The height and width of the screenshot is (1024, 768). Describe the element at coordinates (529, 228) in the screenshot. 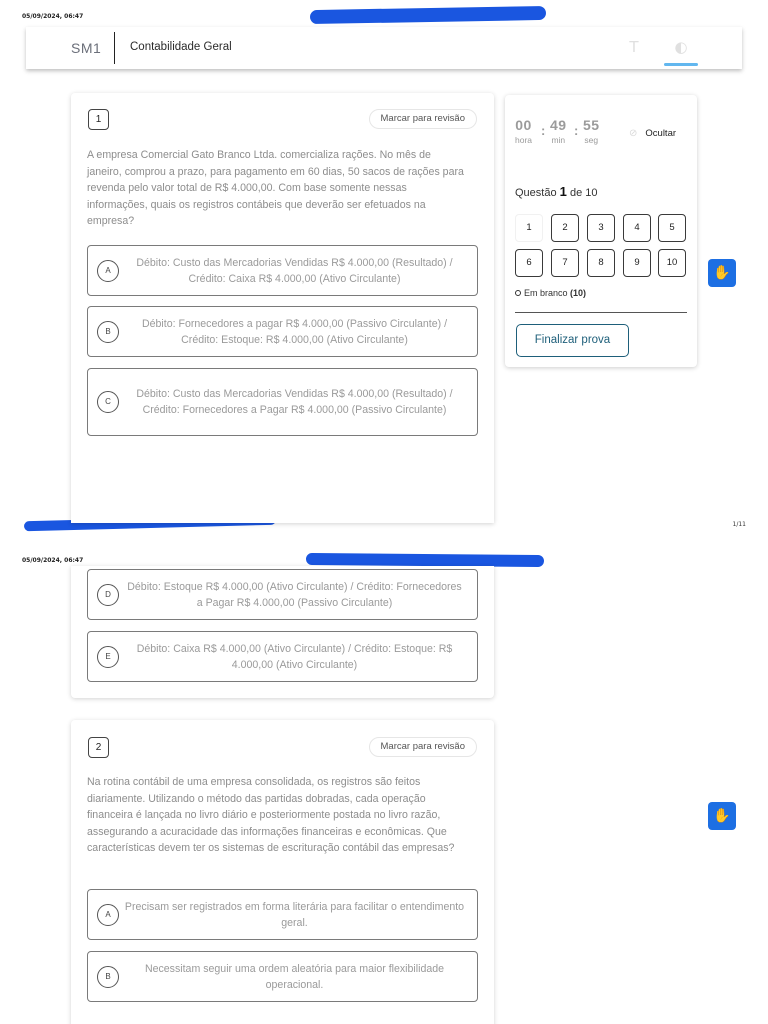

I see `question-nav-button: 1` at that location.